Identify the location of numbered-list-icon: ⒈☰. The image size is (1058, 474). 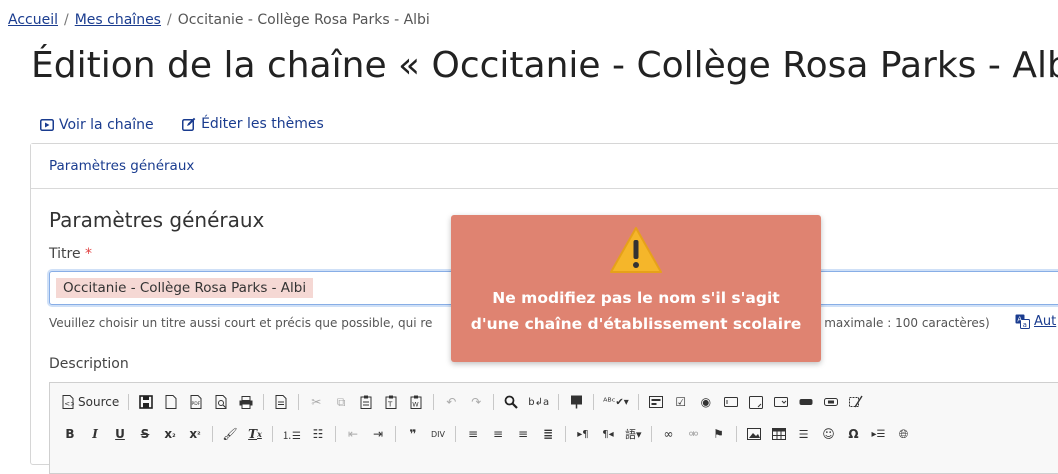
(291, 434).